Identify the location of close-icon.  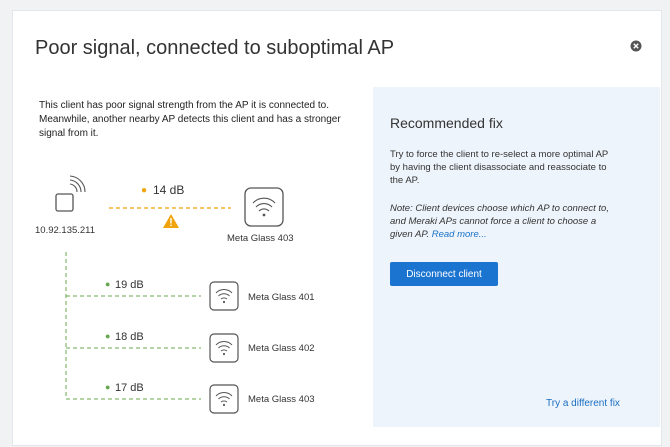
(636, 46).